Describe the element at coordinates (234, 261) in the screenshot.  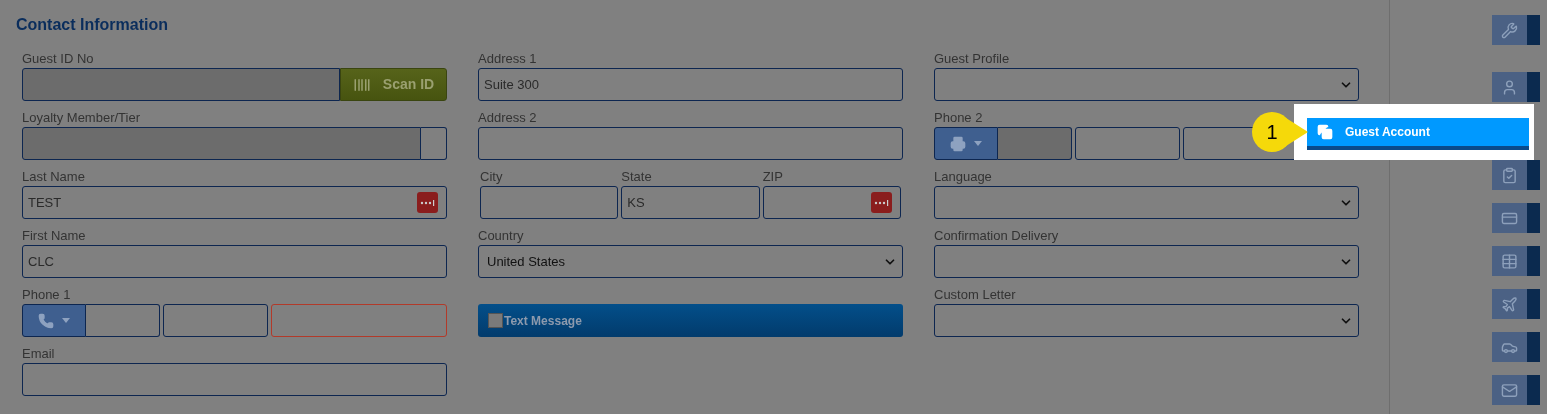
I see `text-field: CLC` at that location.